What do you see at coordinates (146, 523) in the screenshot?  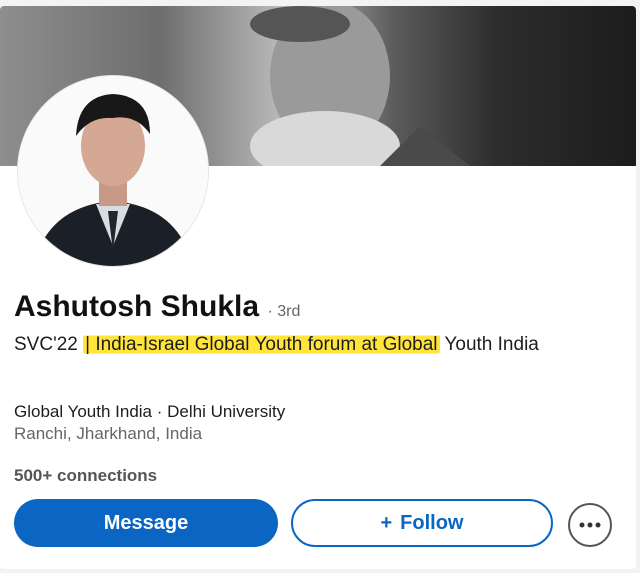 I see `message-button: Message` at bounding box center [146, 523].